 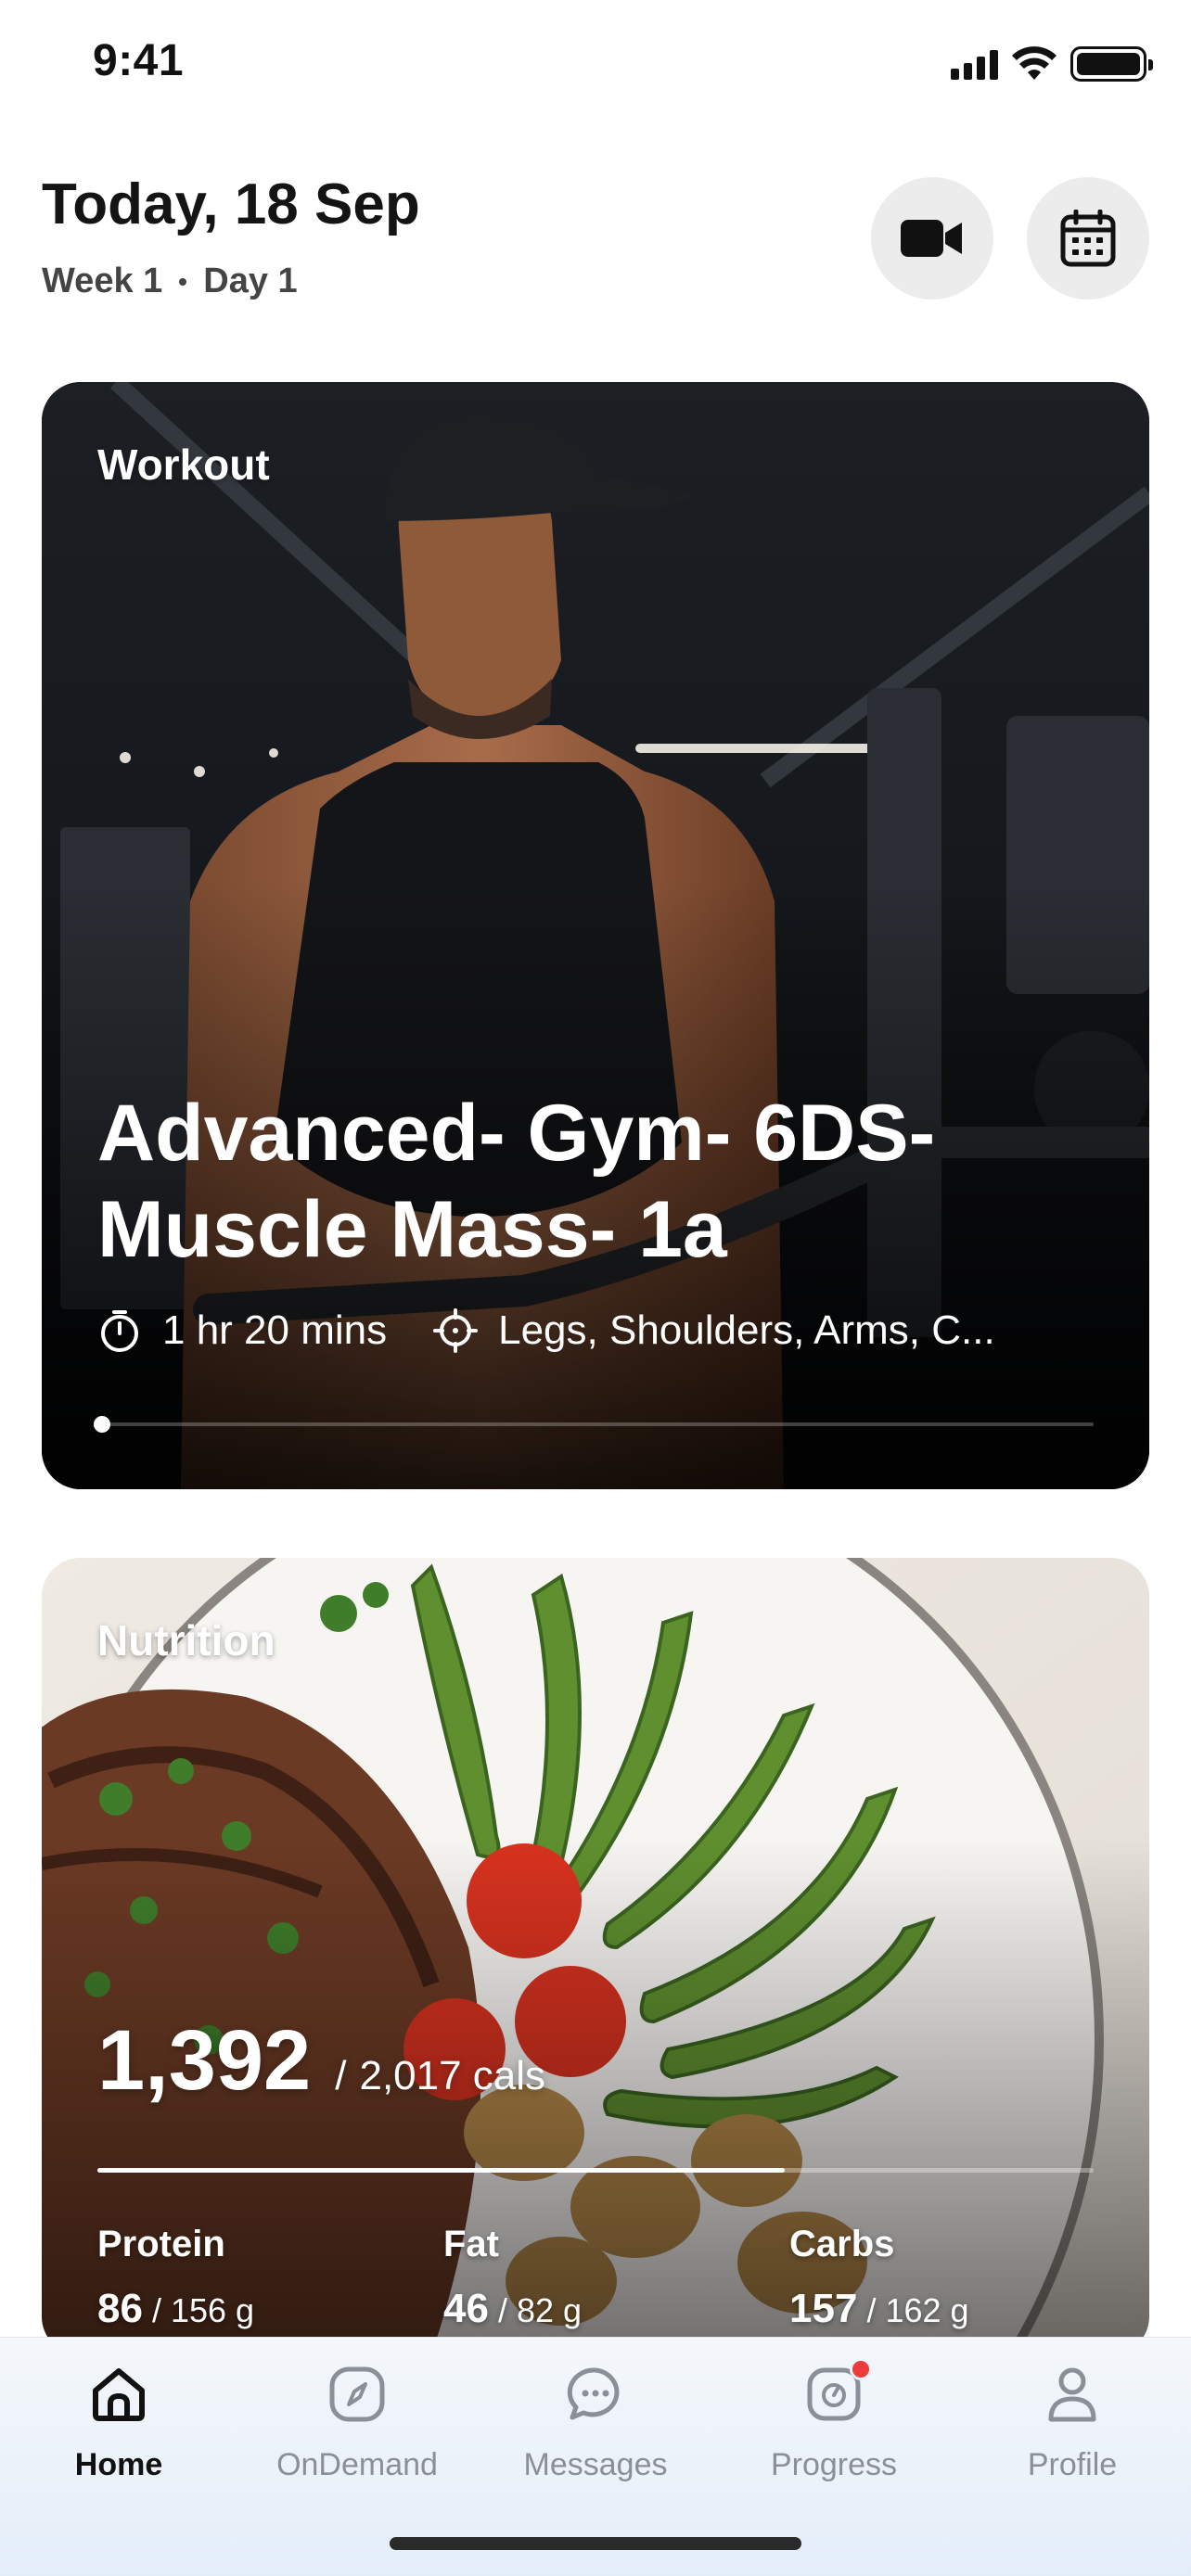 I want to click on target-icon, so click(x=456, y=1330).